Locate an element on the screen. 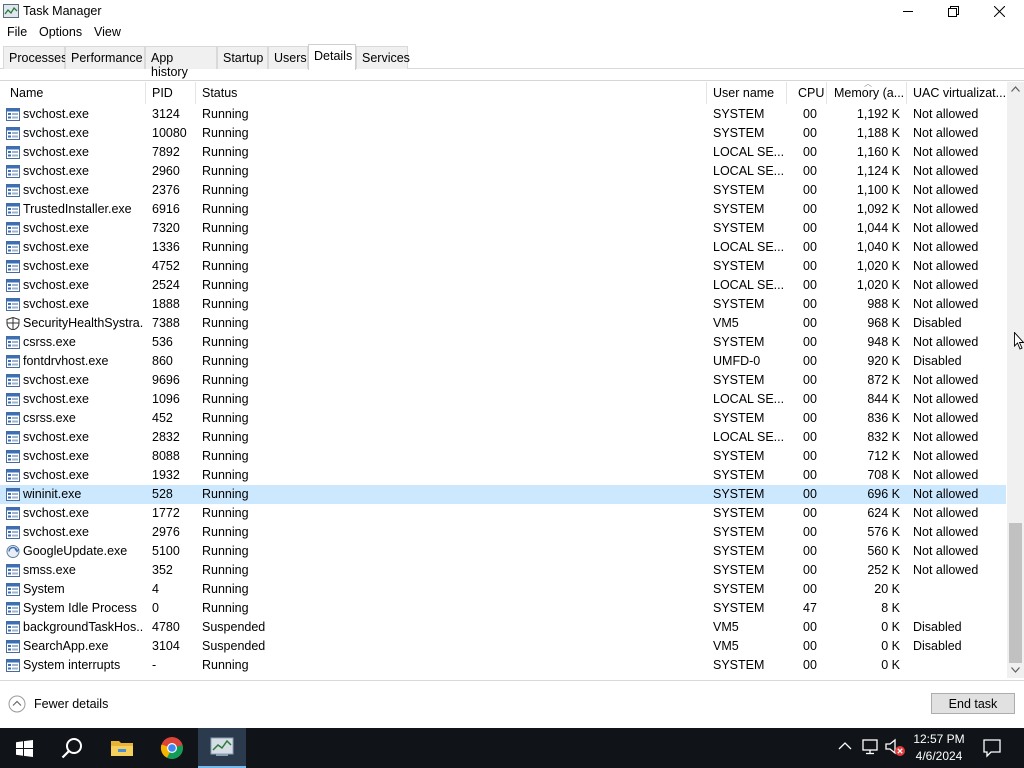 Image resolution: width=1024 pixels, height=768 pixels. uac-cell: Disabled is located at coordinates (937, 323).